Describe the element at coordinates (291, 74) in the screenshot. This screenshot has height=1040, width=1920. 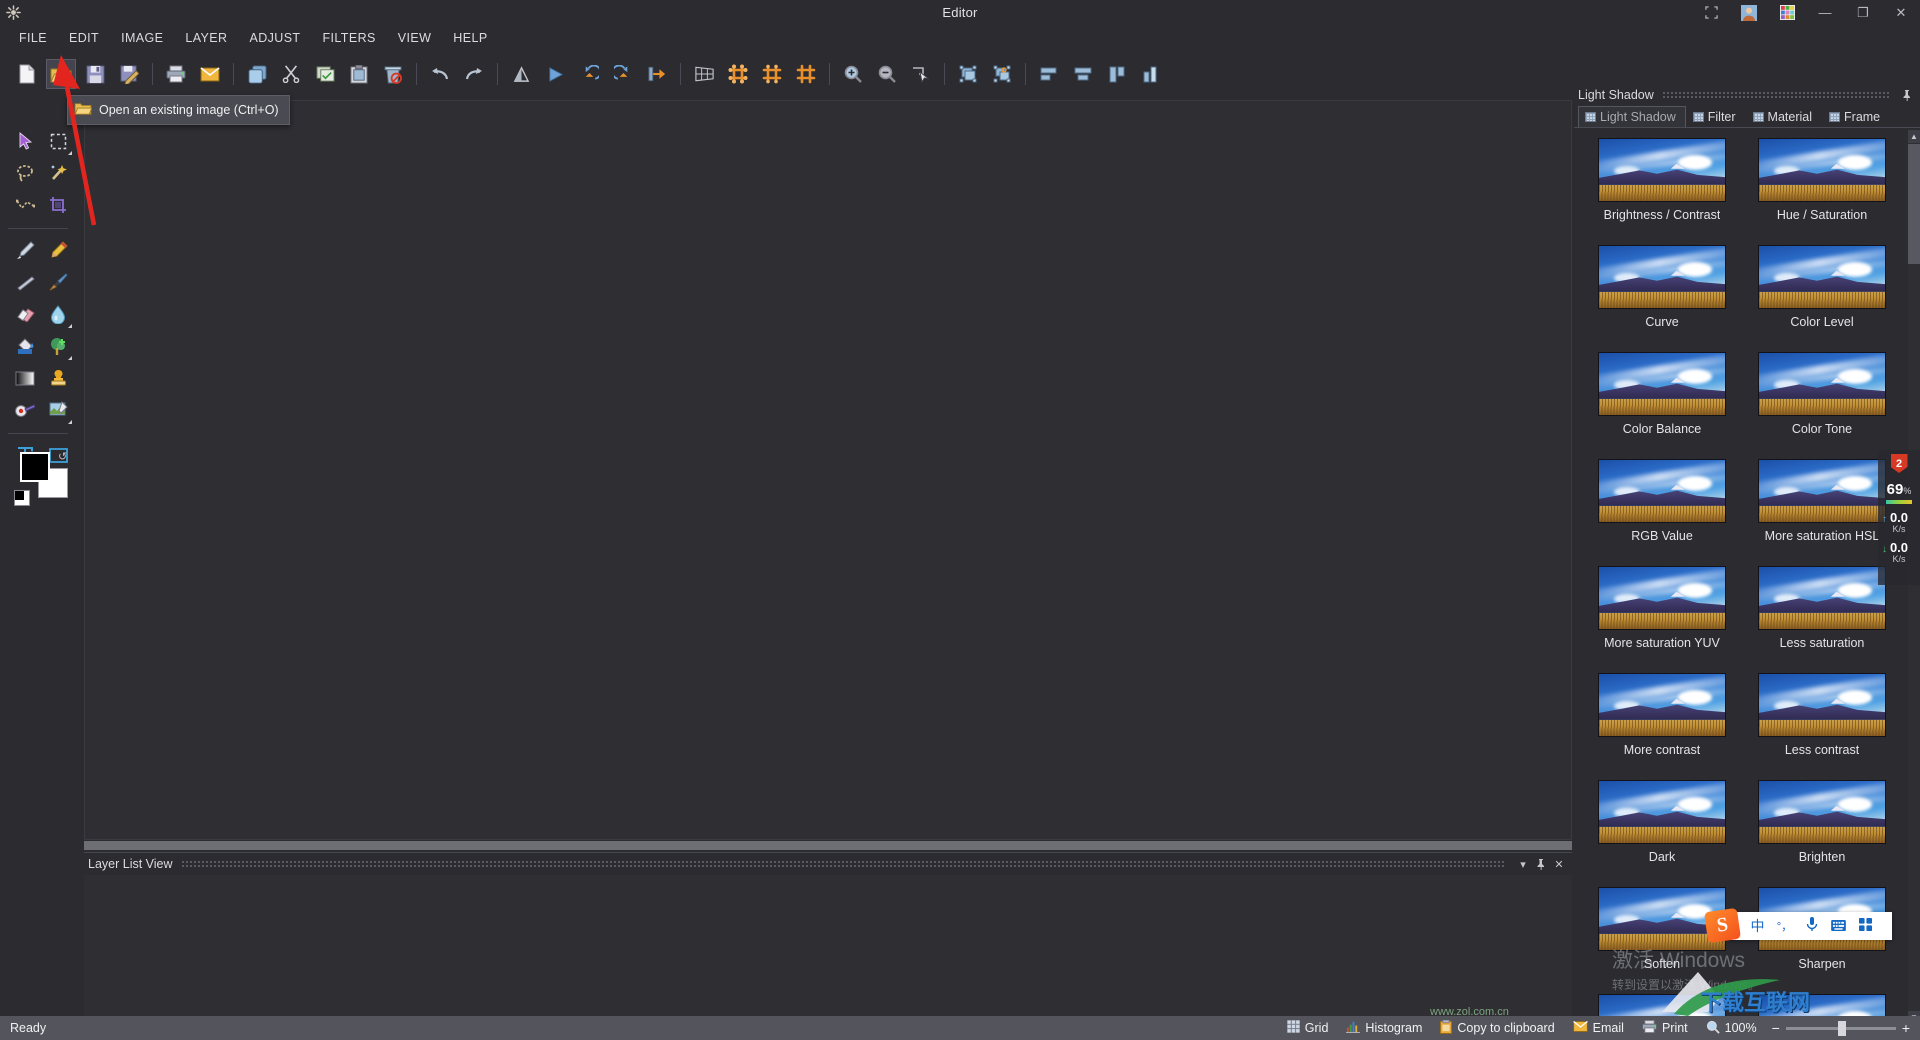
I see `cut-icon` at that location.